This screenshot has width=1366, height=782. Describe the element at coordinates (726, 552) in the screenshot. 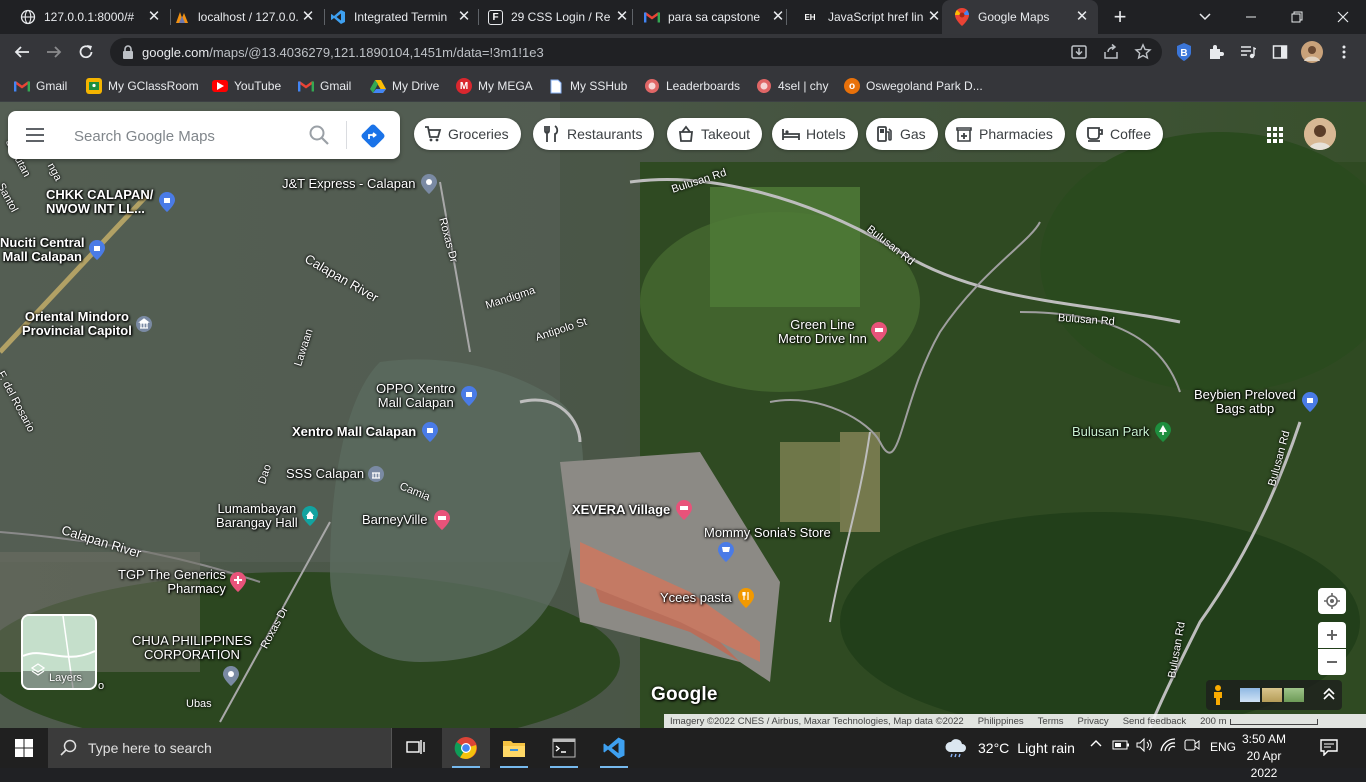

I see `shopping-cart-pin-icon` at that location.